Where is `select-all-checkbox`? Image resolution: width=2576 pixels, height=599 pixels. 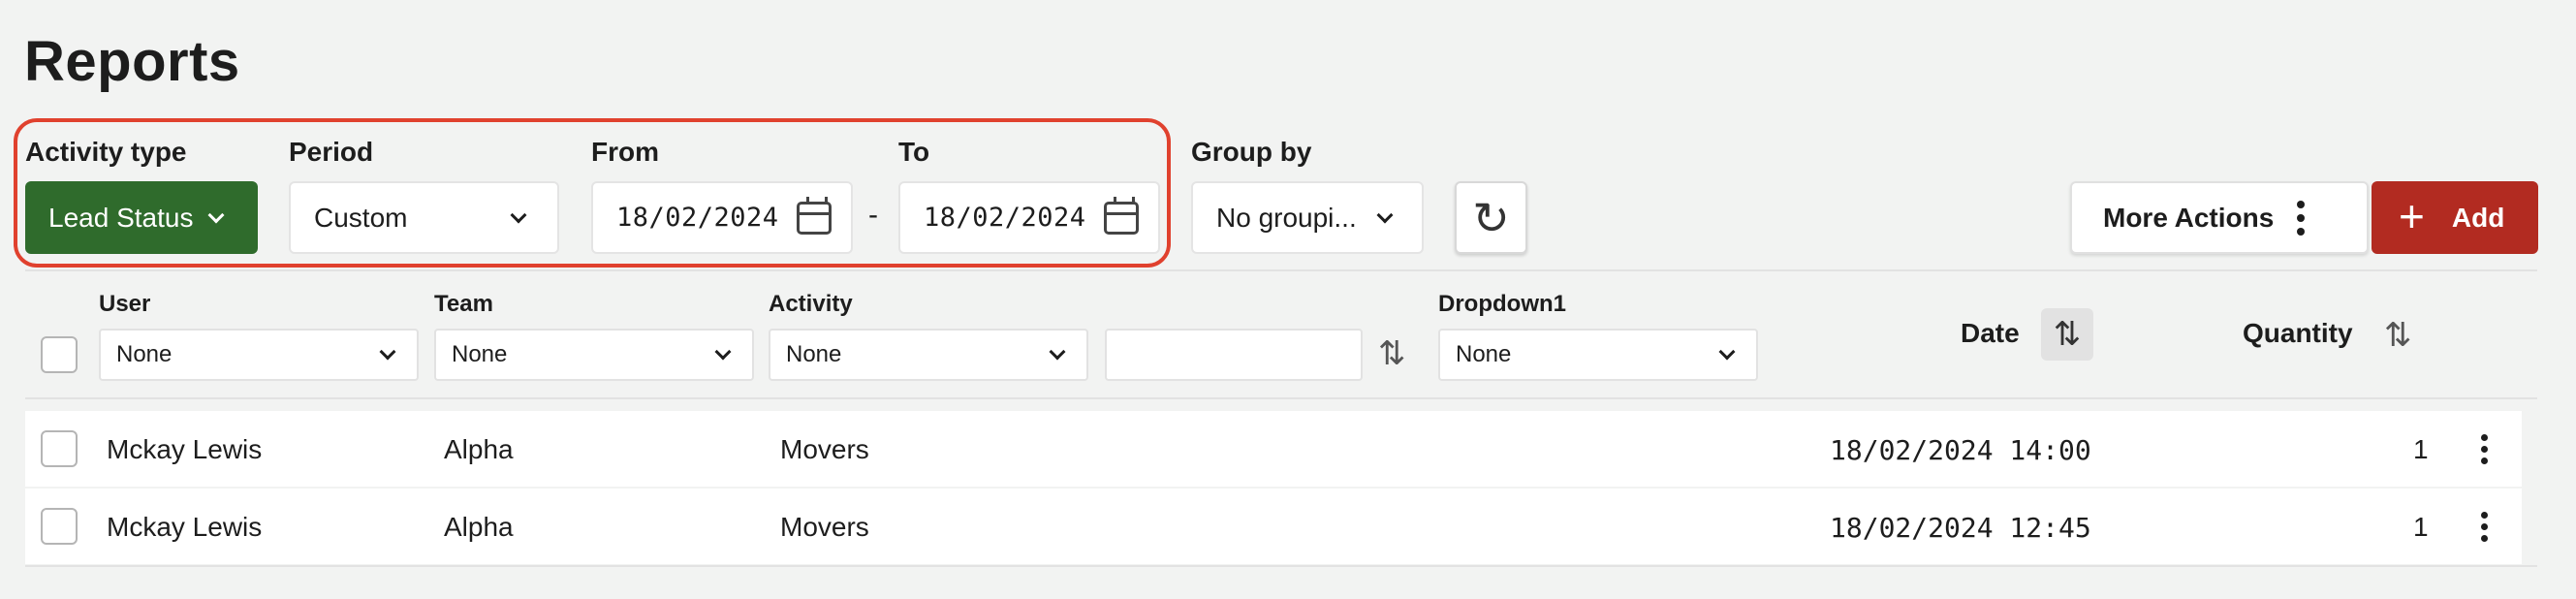
select-all-checkbox is located at coordinates (59, 355).